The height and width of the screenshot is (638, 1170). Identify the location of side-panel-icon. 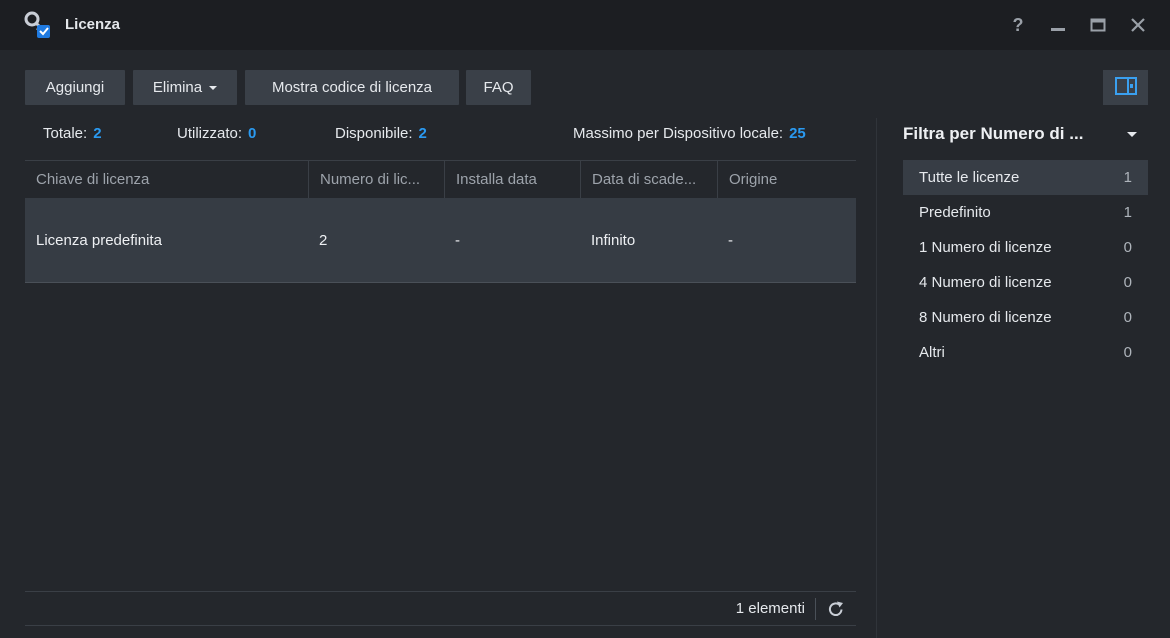
(1125, 87).